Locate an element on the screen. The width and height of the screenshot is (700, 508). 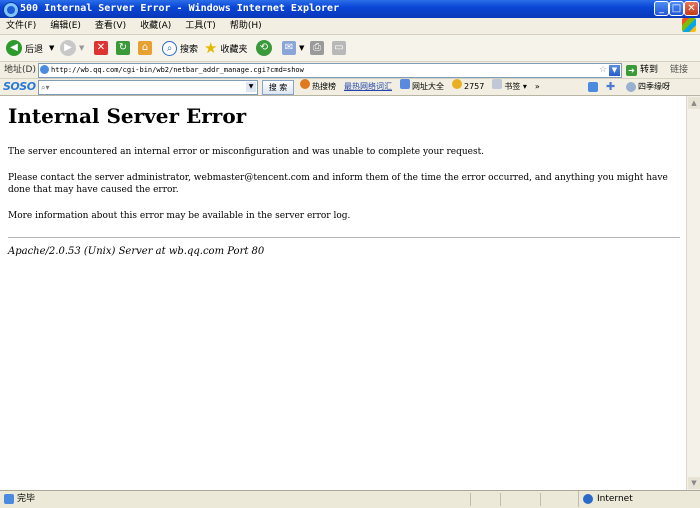
back-label: 后退 is located at coordinates (34, 49).